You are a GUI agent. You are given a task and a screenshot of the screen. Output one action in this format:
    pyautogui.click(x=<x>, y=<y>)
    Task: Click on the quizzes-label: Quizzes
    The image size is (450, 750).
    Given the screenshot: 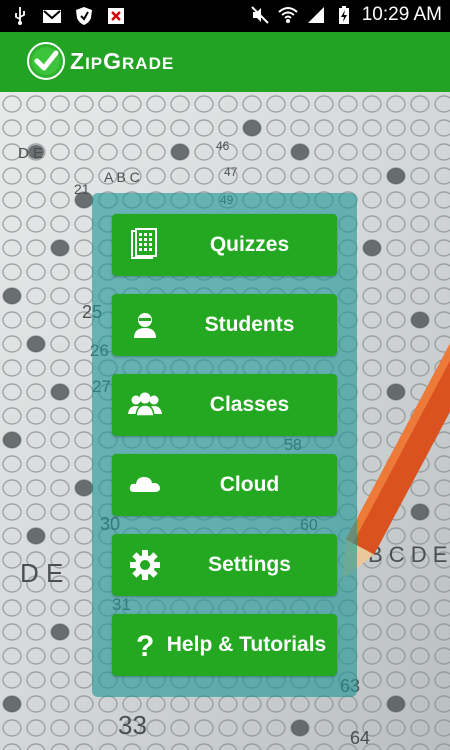 What is the action you would take?
    pyautogui.click(x=249, y=244)
    